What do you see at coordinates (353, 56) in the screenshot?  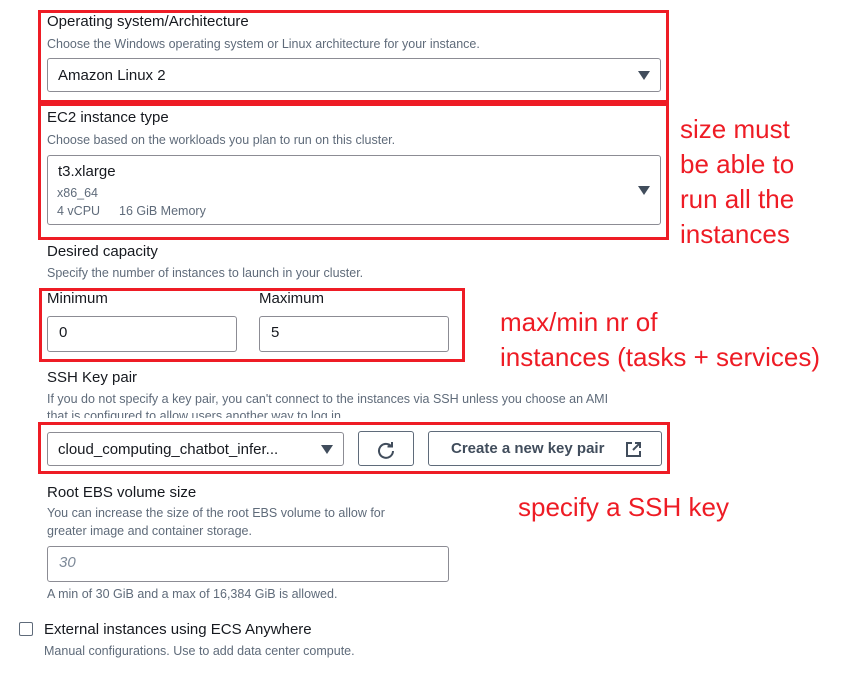 I see `annotation-box-os-arch` at bounding box center [353, 56].